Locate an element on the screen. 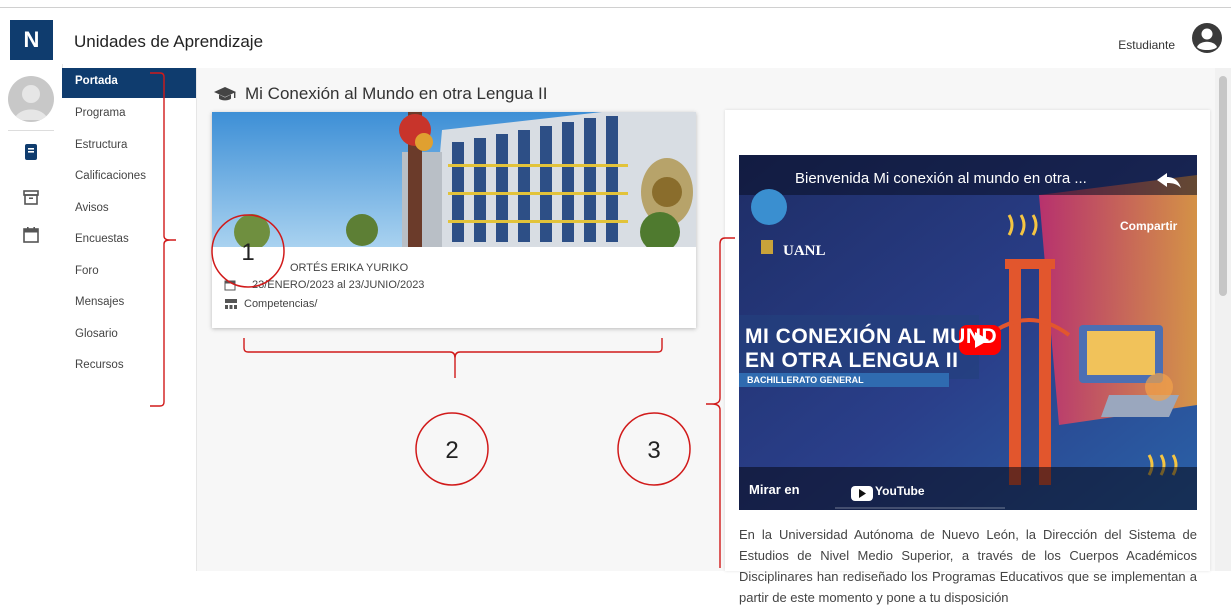 The image size is (1231, 608). scrollbar-thumb is located at coordinates (1223, 186).